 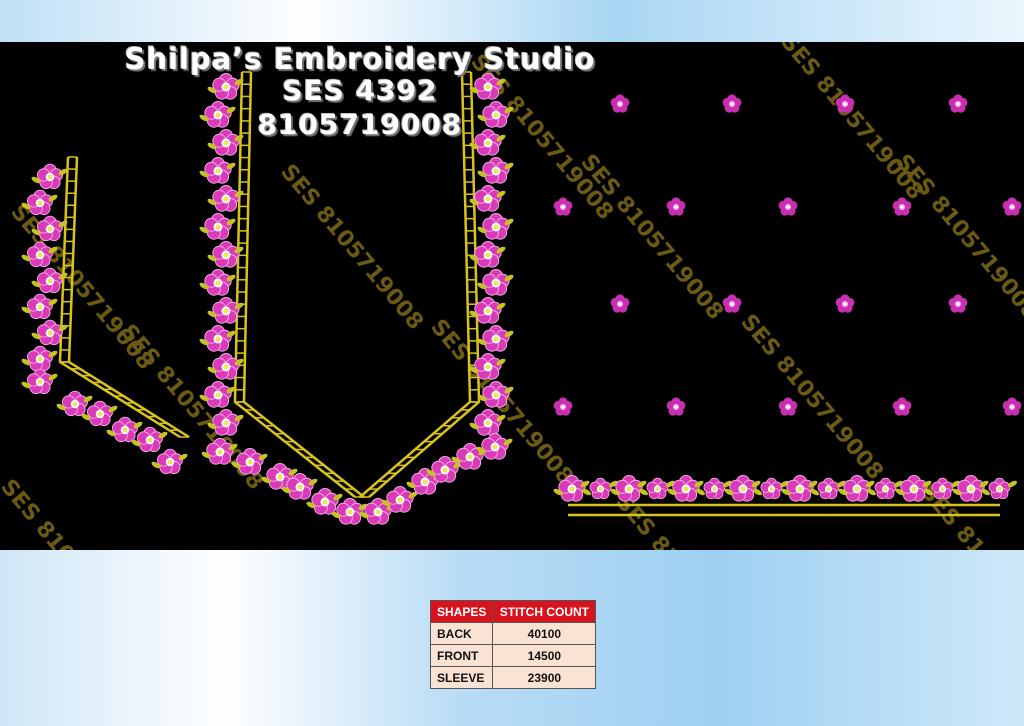 I want to click on studio-phone: 8105719008, so click(x=360, y=124).